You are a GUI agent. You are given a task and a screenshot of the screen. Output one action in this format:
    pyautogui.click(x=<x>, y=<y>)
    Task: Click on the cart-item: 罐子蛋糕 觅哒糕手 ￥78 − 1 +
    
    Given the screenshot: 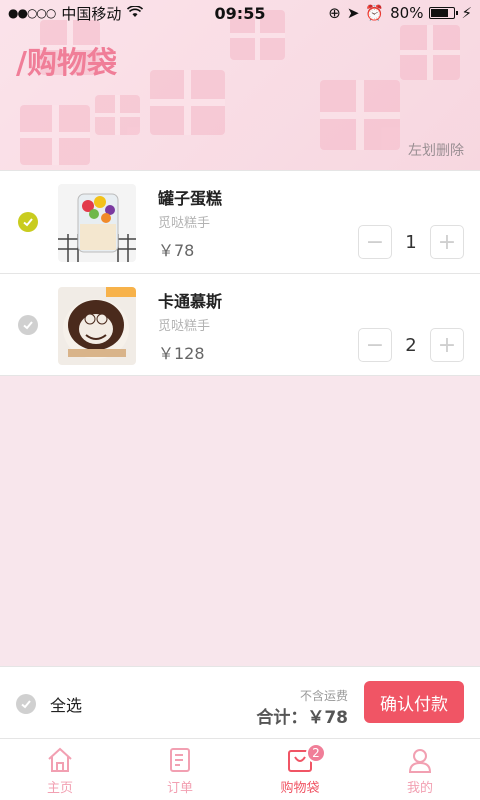 What is the action you would take?
    pyautogui.click(x=240, y=221)
    